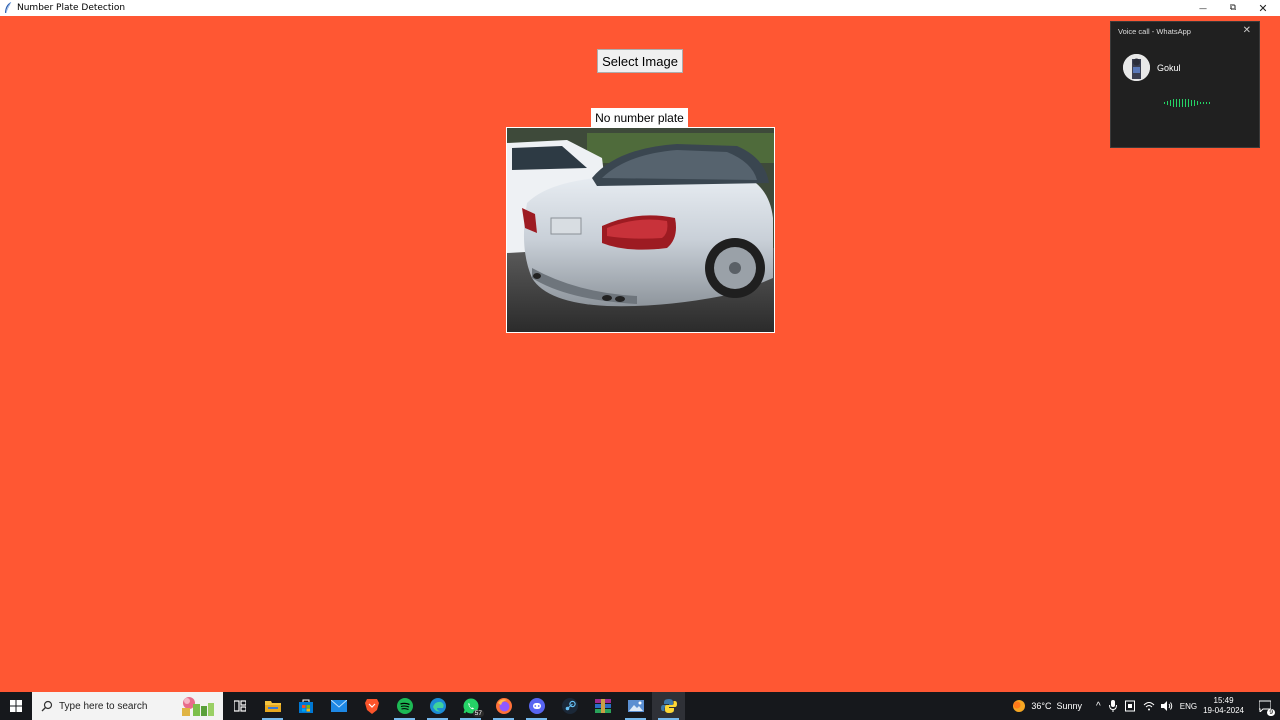 Image resolution: width=1280 pixels, height=720 pixels. I want to click on steam-icon, so click(569, 706).